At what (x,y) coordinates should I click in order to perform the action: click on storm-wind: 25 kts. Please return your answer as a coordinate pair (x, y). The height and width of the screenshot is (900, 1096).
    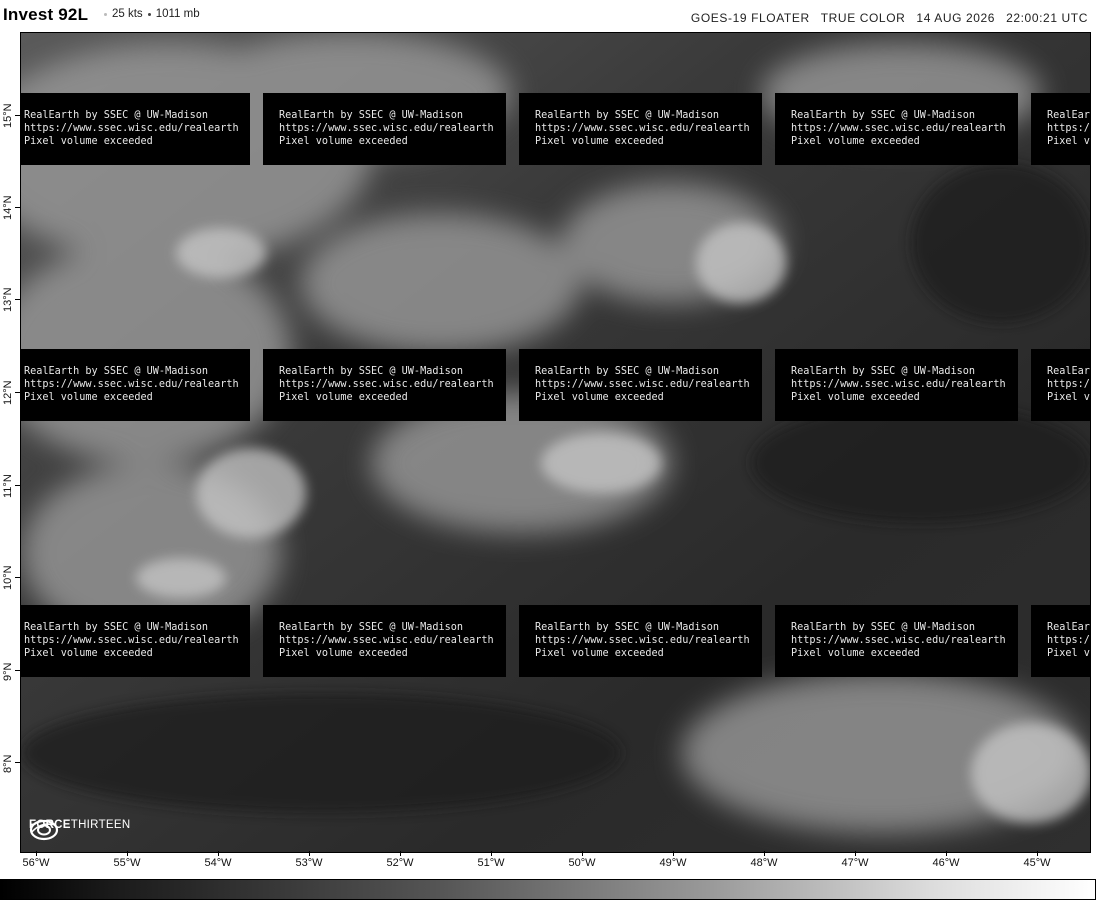
    Looking at the image, I should click on (127, 14).